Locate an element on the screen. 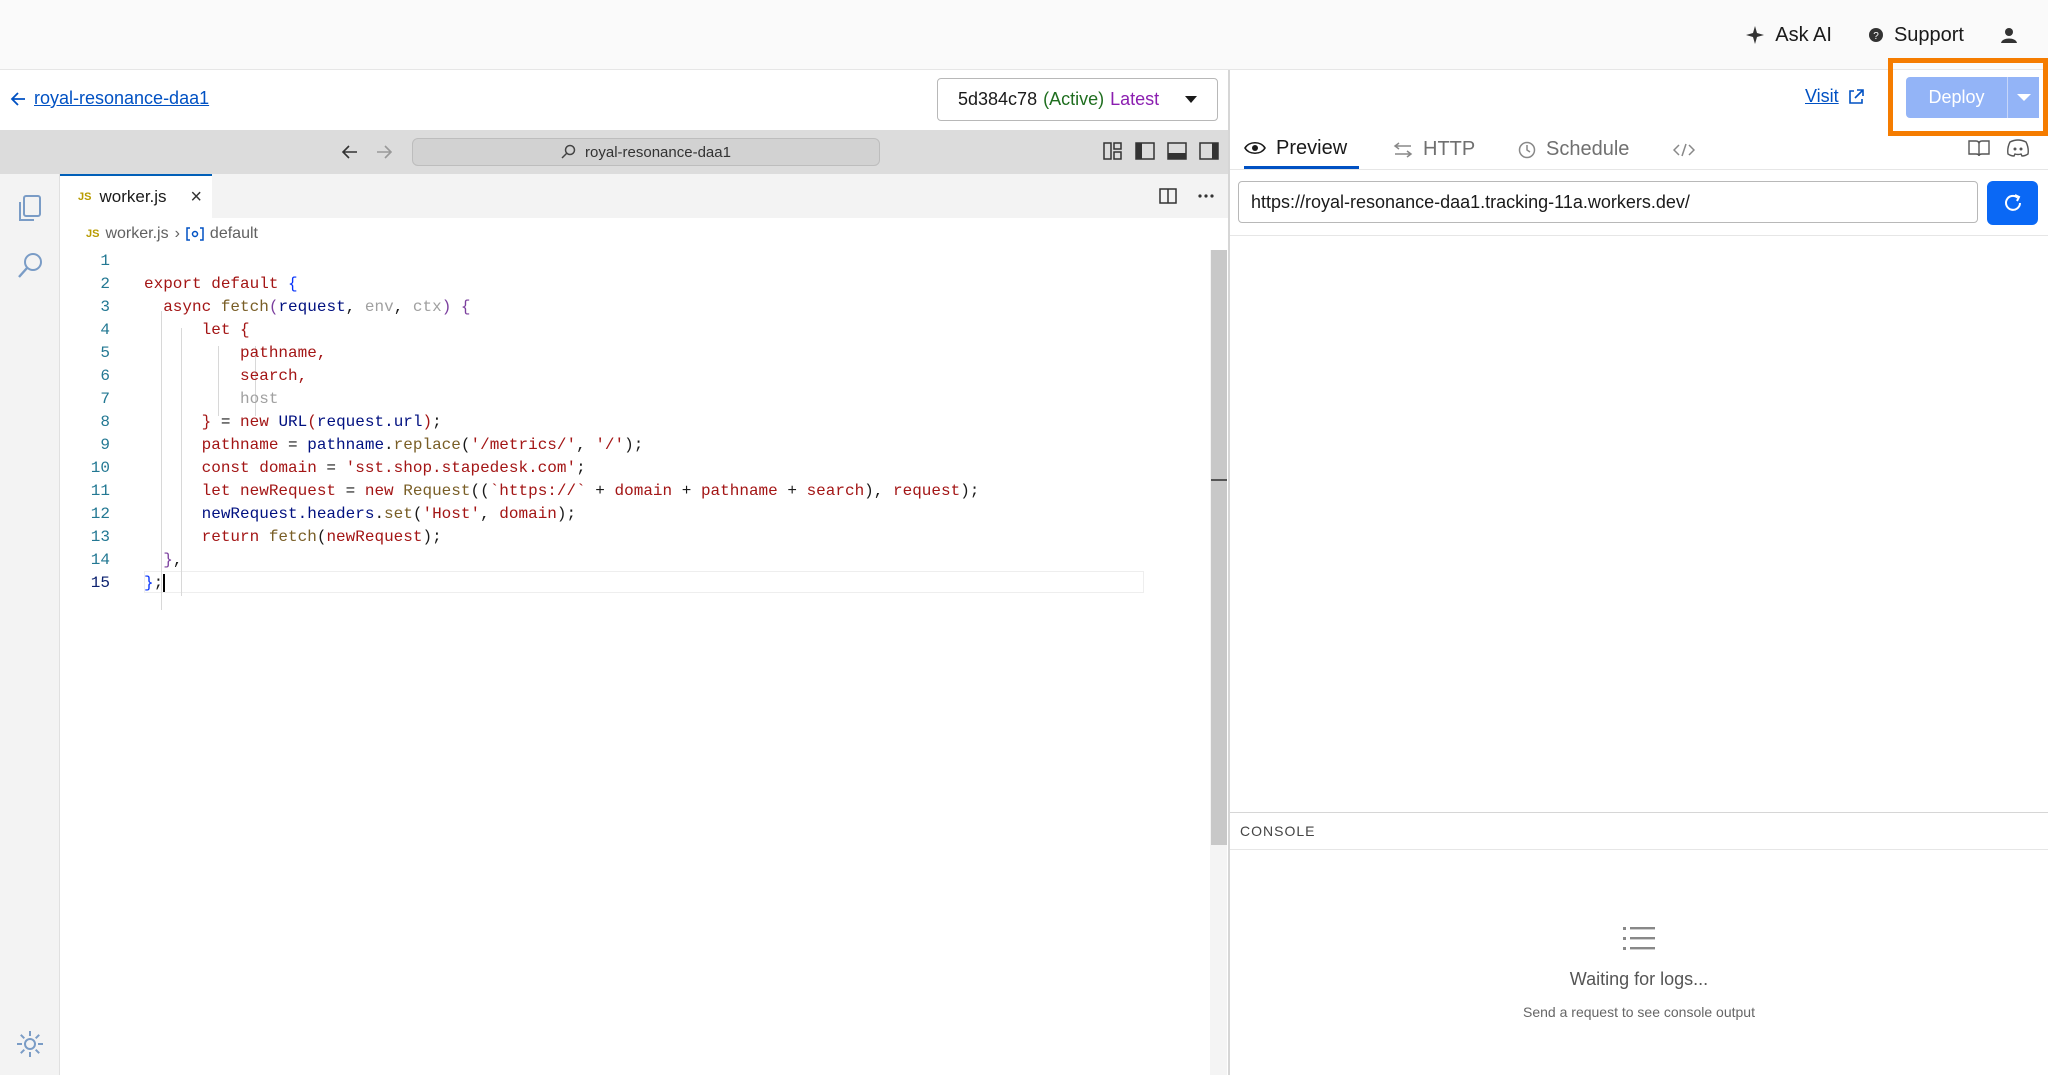  ask-ai-label: Ask AI is located at coordinates (1803, 34).